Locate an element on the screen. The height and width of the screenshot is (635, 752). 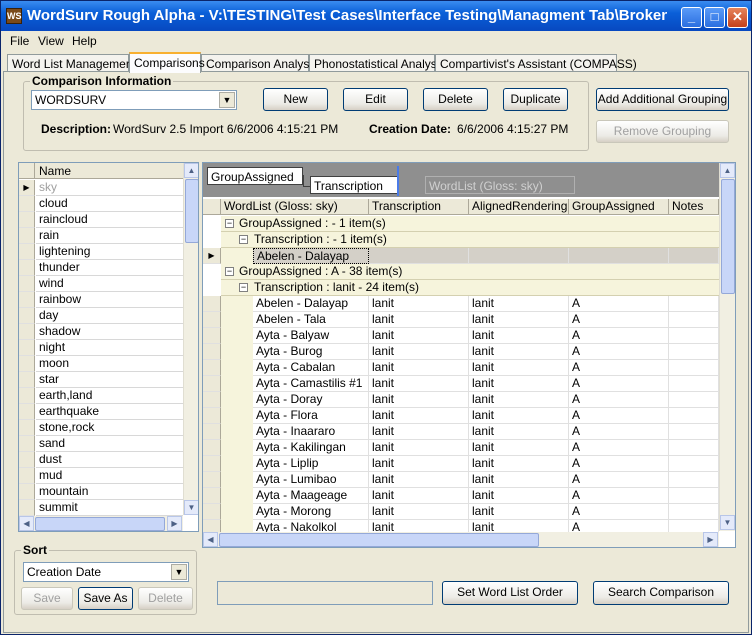
scroll-down-icon: ▼ is located at coordinates (727, 522).